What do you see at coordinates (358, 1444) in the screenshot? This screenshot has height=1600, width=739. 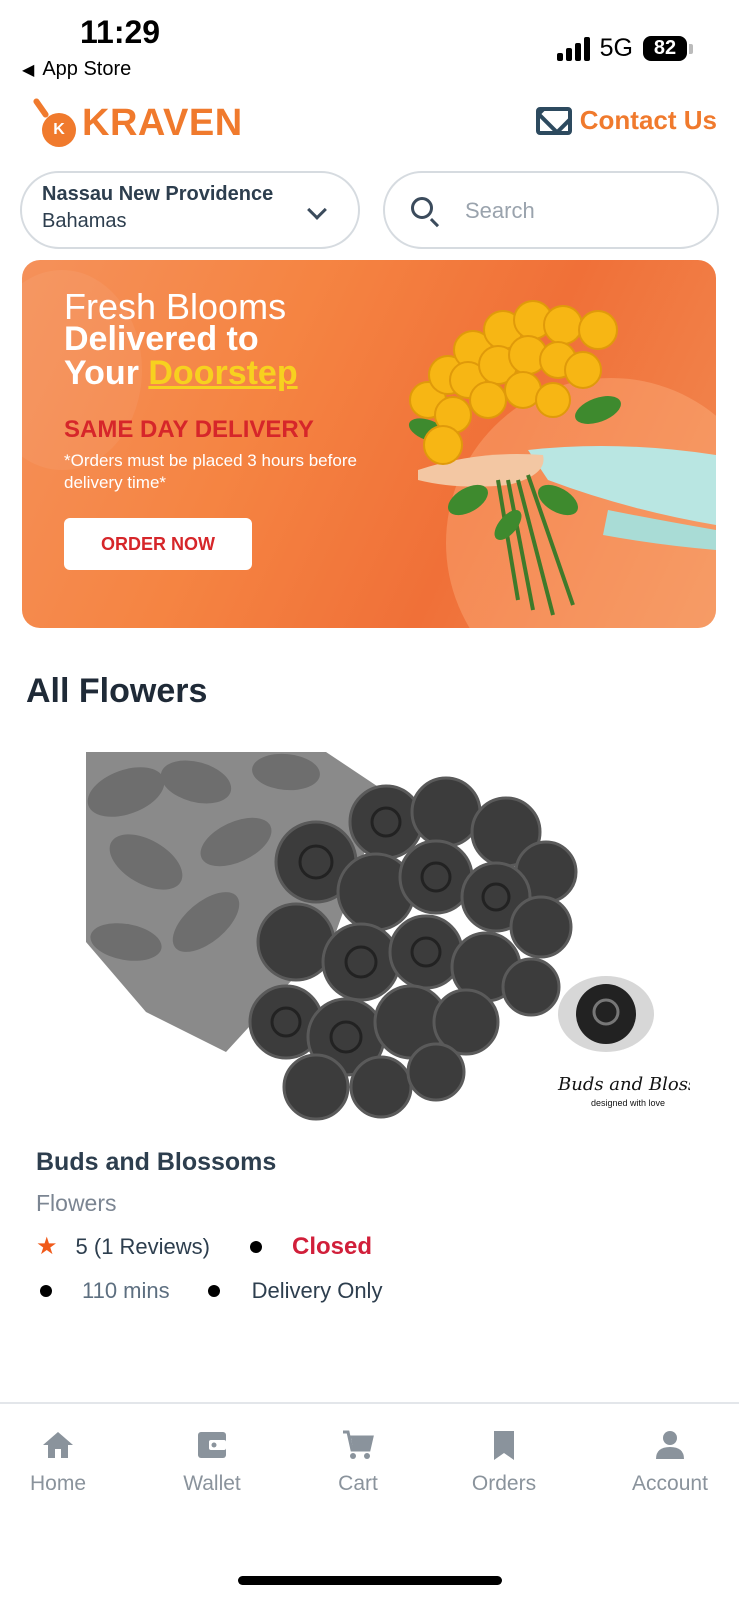 I see `cart-icon` at bounding box center [358, 1444].